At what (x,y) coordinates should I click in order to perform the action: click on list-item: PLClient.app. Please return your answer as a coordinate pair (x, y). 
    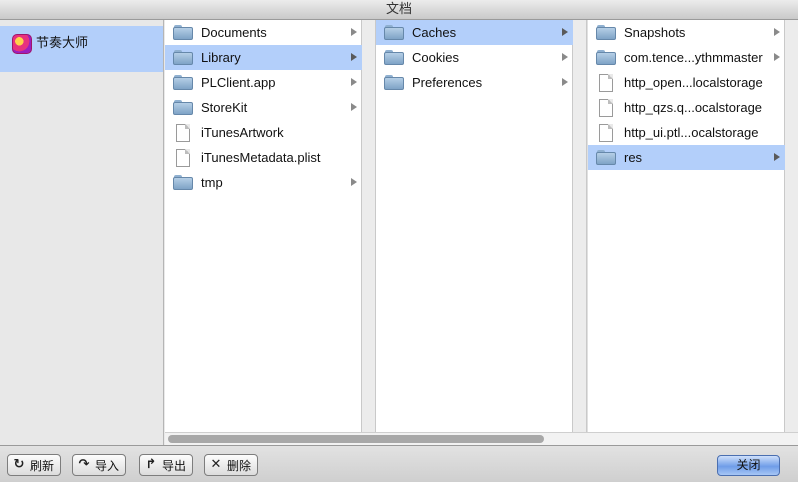
    Looking at the image, I should click on (263, 82).